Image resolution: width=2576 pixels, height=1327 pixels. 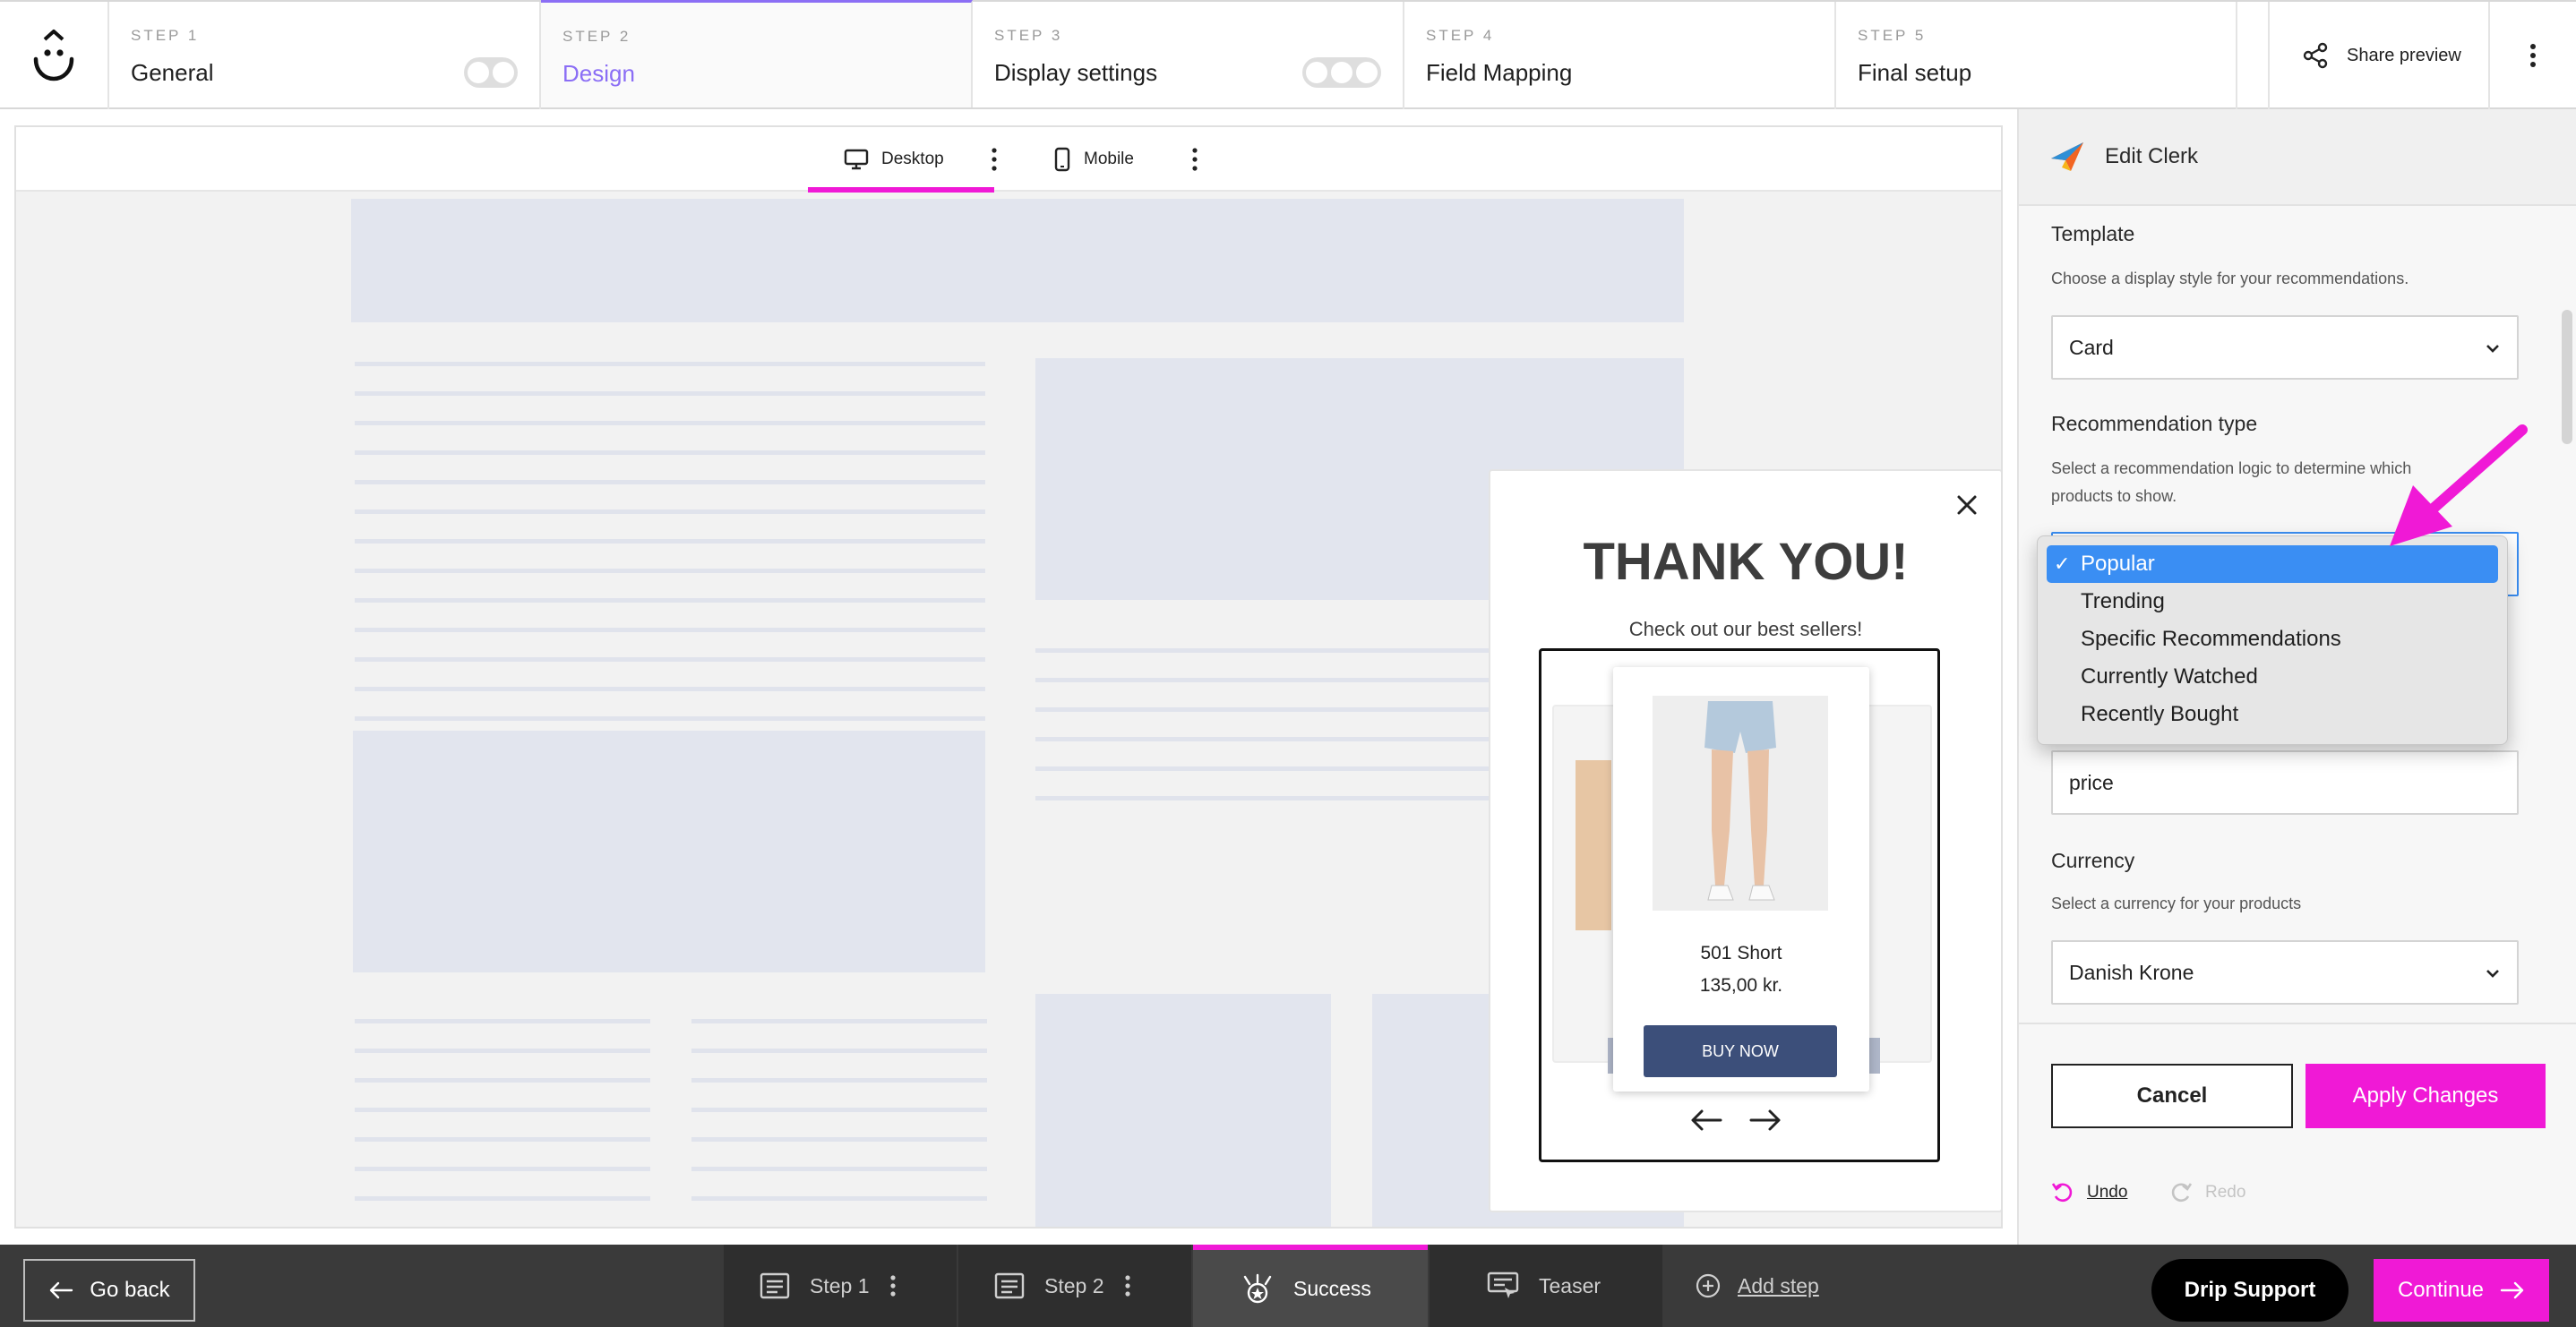 I want to click on tab-success: Success, so click(x=1310, y=1286).